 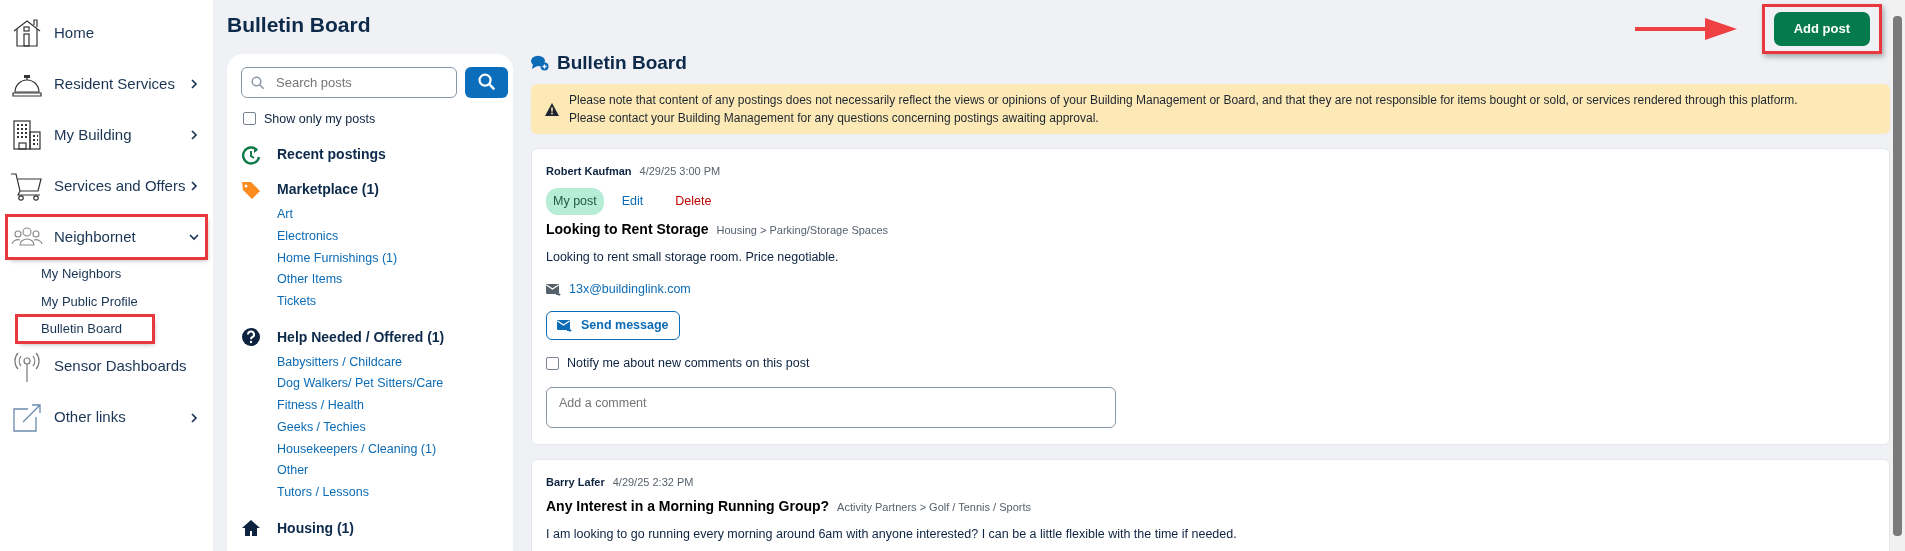 What do you see at coordinates (361, 337) in the screenshot?
I see `category-link: Help Needed / Offered (1)` at bounding box center [361, 337].